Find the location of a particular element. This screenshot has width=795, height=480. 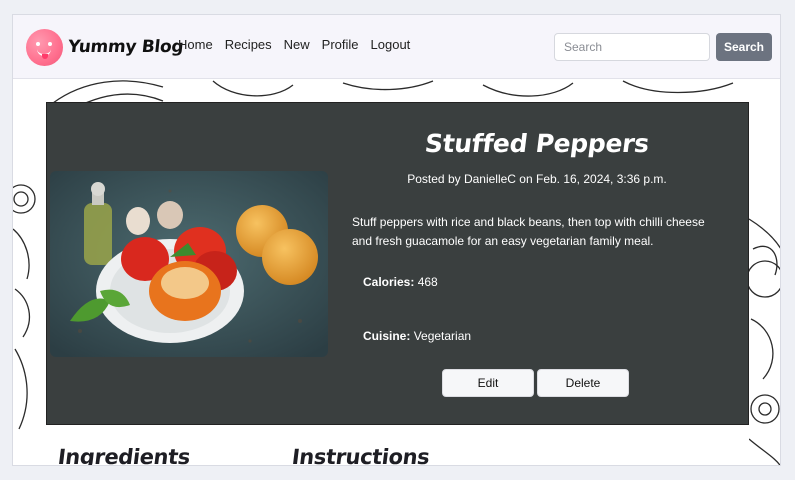

edit-button: Edit is located at coordinates (488, 383).